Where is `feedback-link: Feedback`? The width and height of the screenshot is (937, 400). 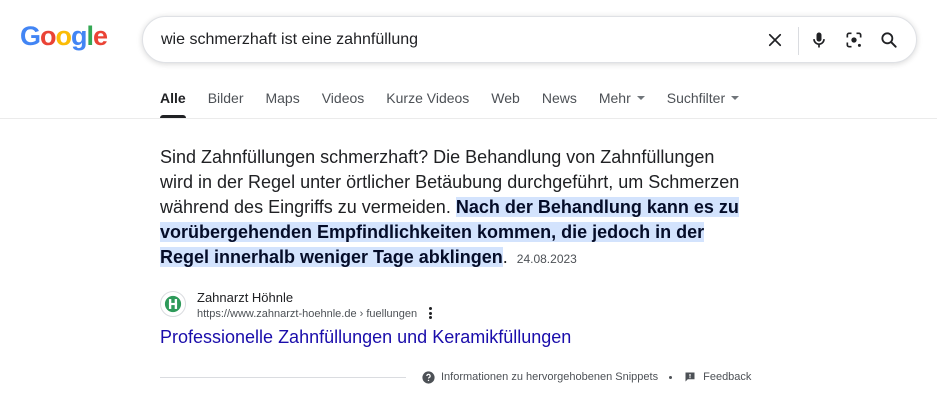 feedback-link: Feedback is located at coordinates (717, 377).